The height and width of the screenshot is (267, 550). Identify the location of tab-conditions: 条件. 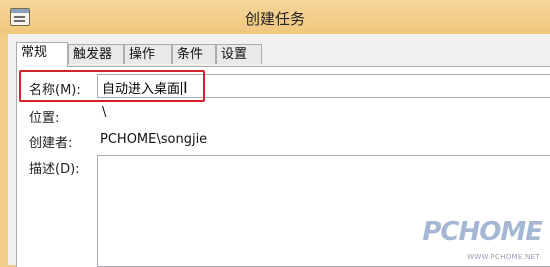
(194, 54).